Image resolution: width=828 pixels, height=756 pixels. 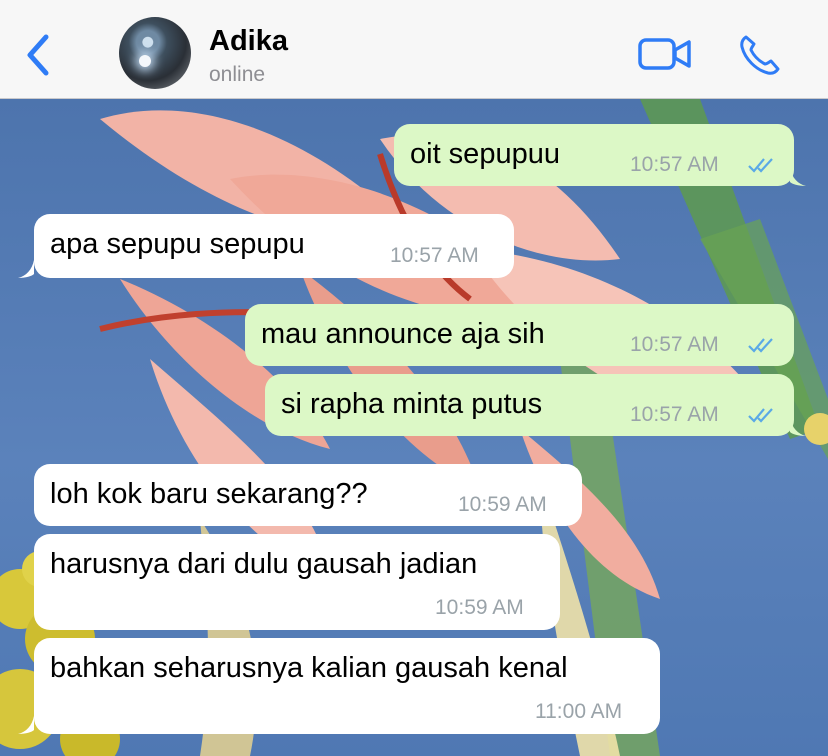 What do you see at coordinates (309, 668) in the screenshot?
I see `message-text: bahkan seharusnya kalian gausah kenal` at bounding box center [309, 668].